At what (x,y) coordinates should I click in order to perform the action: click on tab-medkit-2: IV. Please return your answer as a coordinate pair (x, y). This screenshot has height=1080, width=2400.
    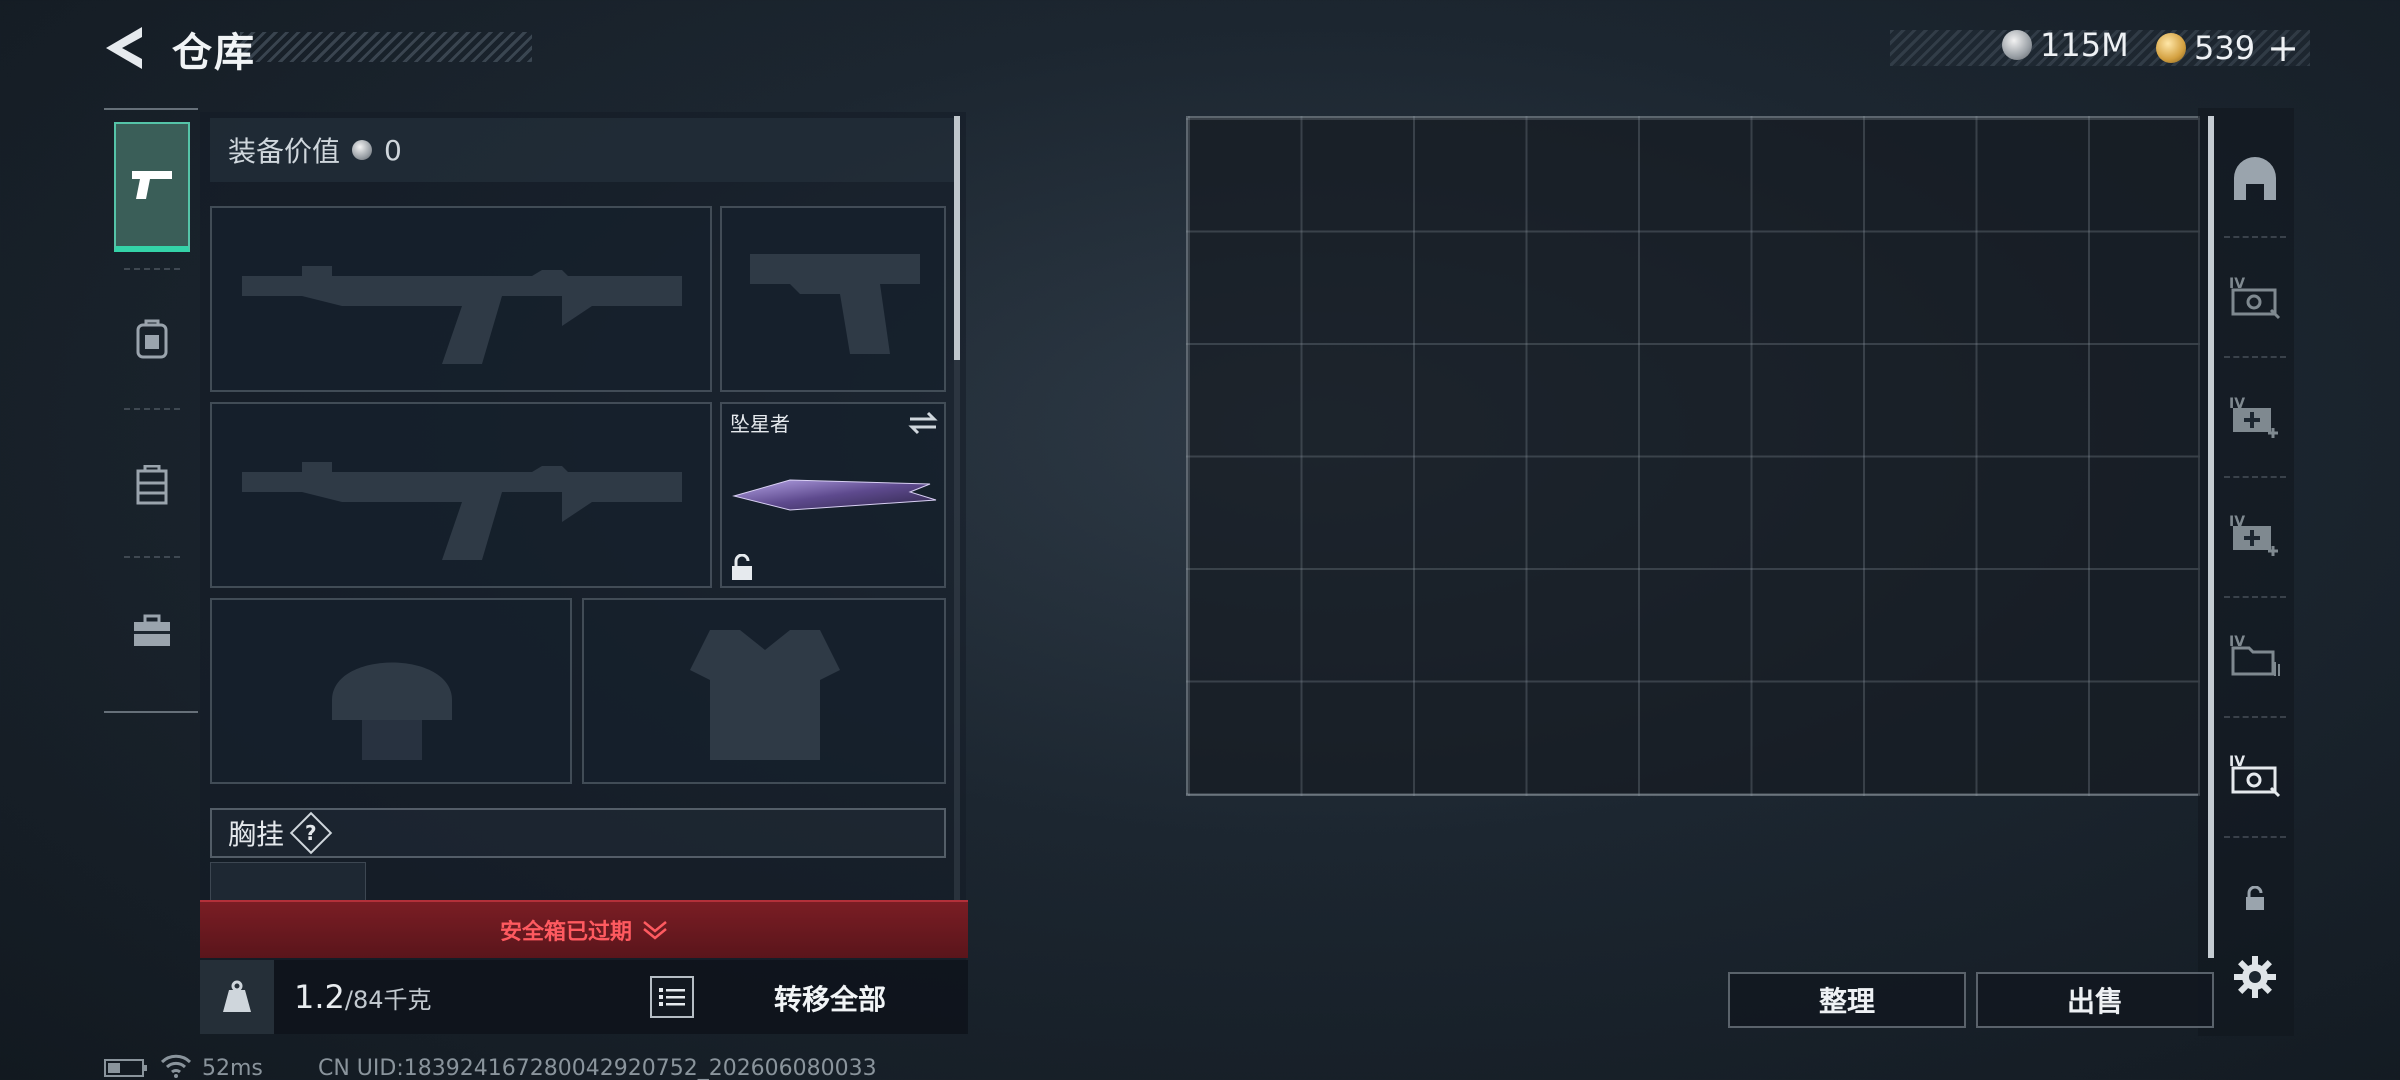
    Looking at the image, I should click on (2255, 535).